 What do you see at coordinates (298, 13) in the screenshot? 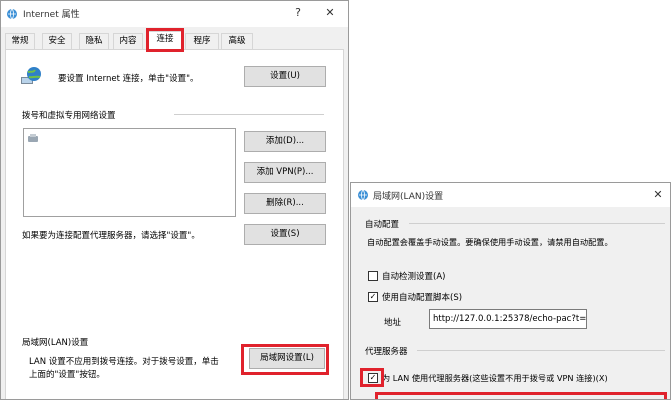
I see `help-button: ?` at bounding box center [298, 13].